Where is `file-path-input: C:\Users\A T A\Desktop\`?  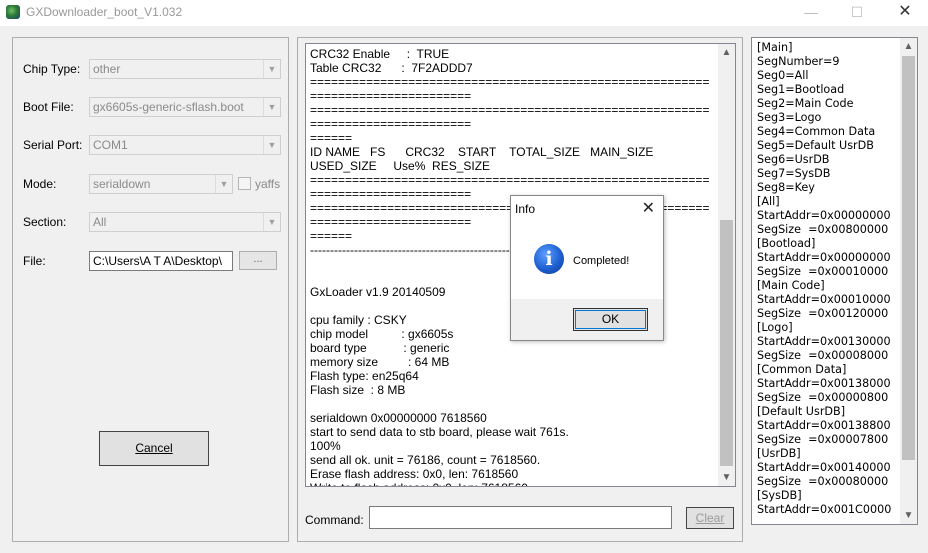 file-path-input: C:\Users\A T A\Desktop\ is located at coordinates (161, 261).